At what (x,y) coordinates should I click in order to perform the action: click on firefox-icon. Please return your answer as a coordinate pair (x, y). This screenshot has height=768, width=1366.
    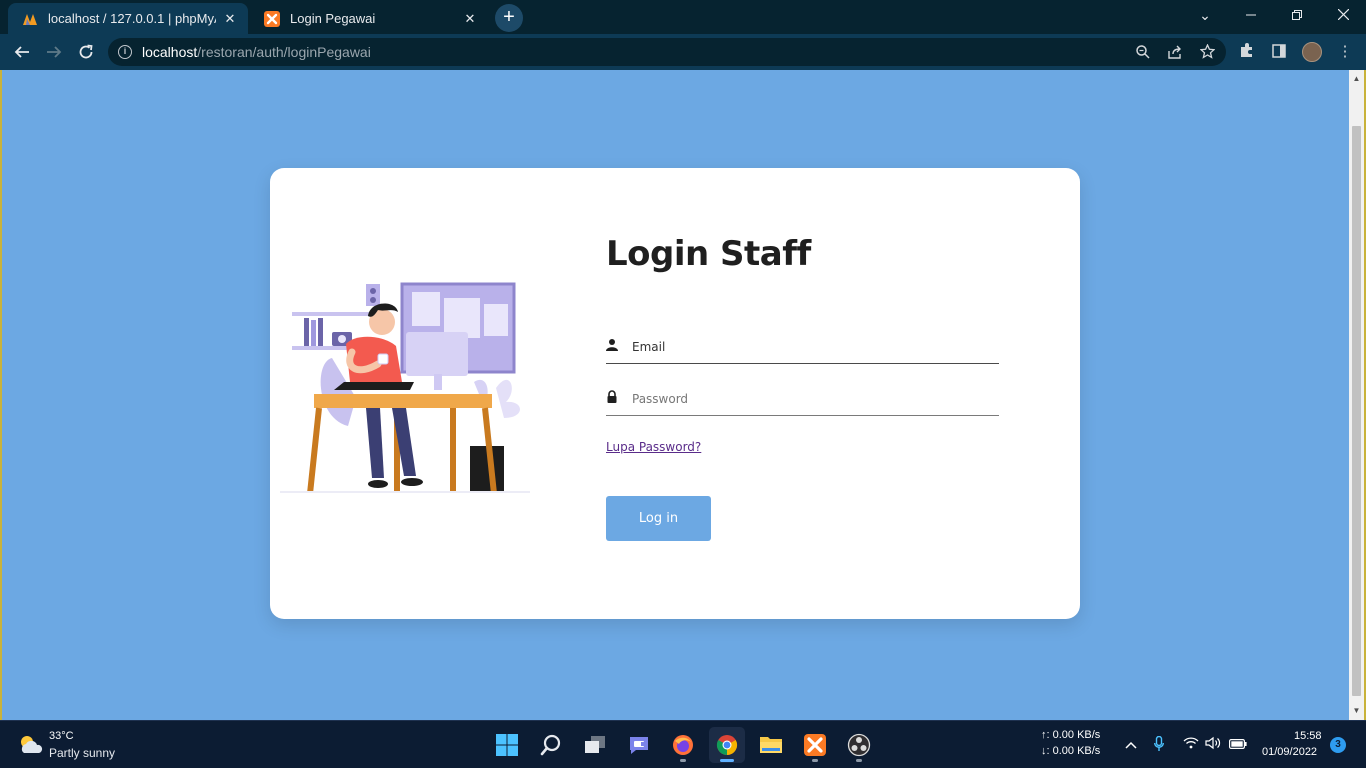
    Looking at the image, I should click on (683, 745).